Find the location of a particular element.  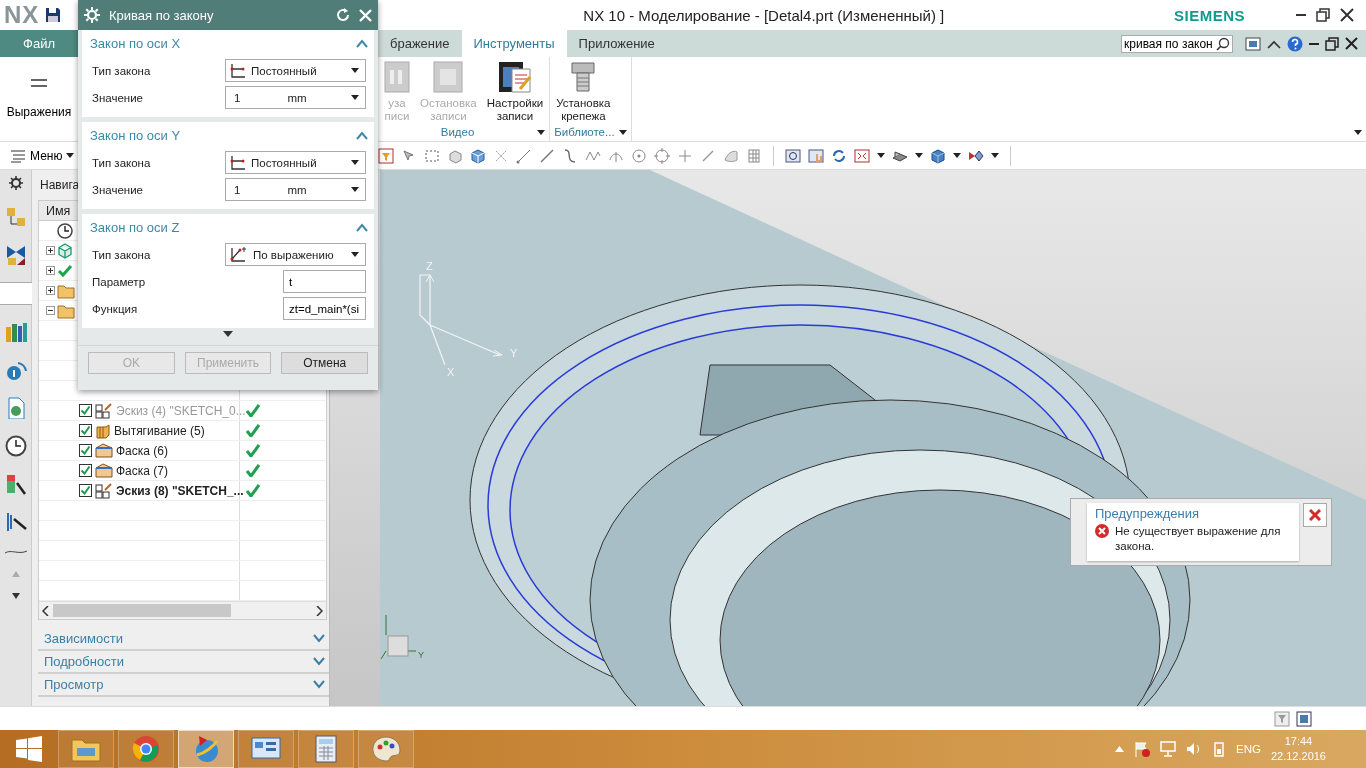

group-label: Видео is located at coordinates (457, 132).